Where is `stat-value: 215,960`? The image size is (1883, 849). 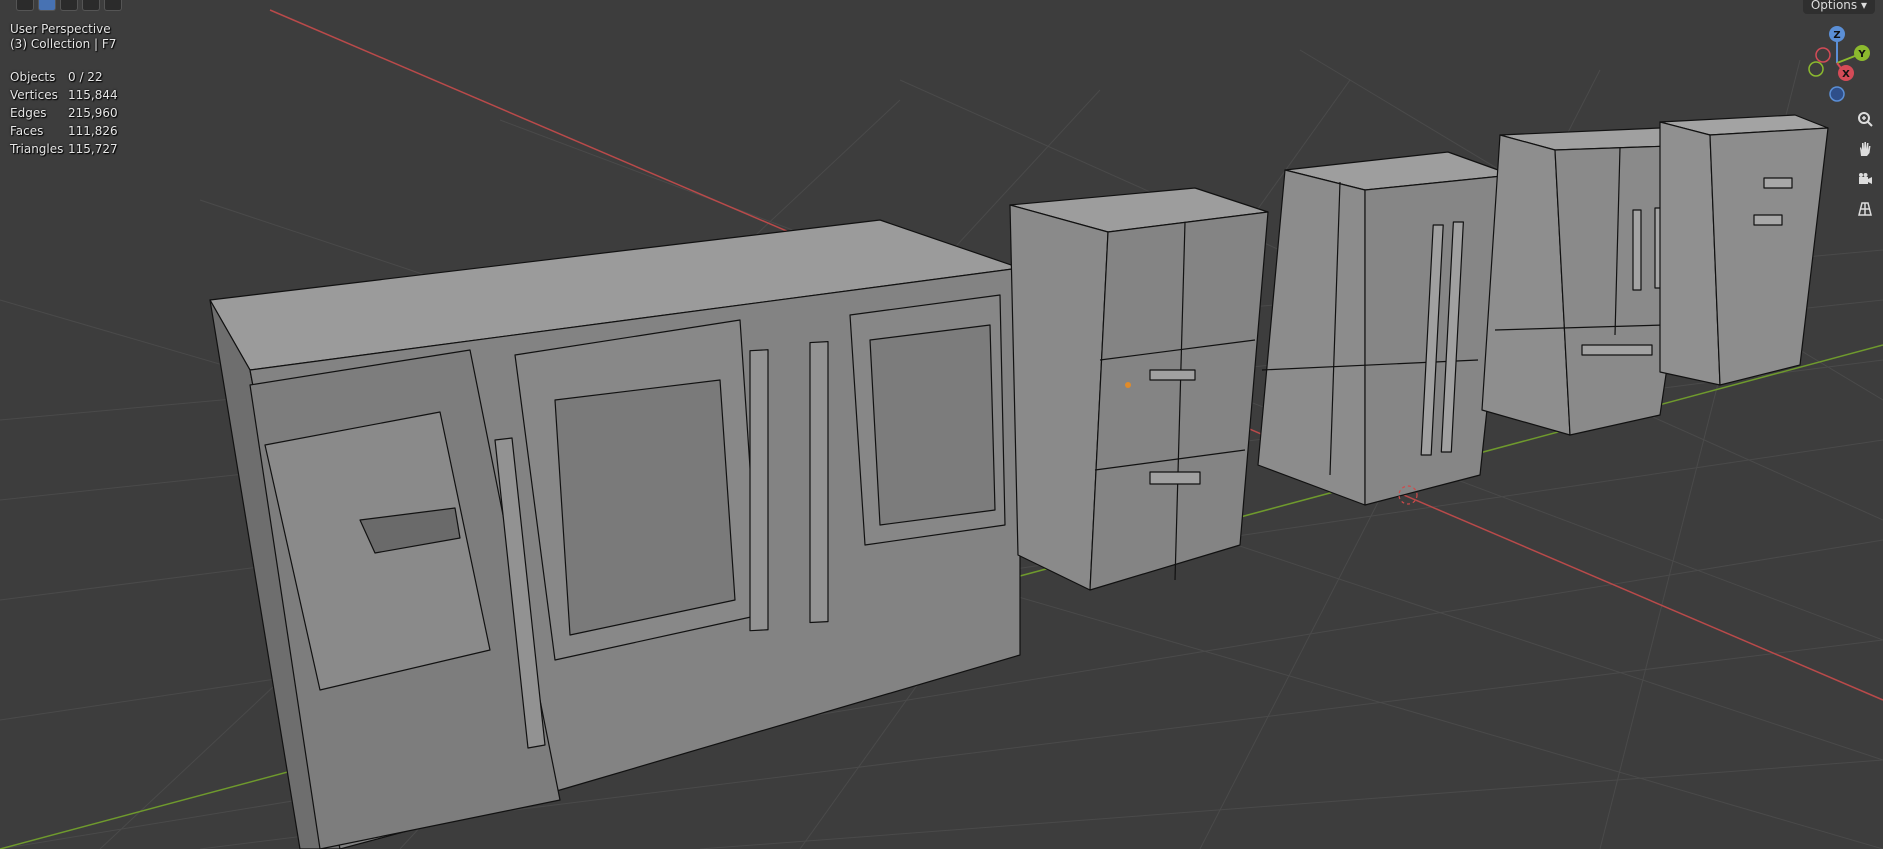 stat-value: 215,960 is located at coordinates (93, 113).